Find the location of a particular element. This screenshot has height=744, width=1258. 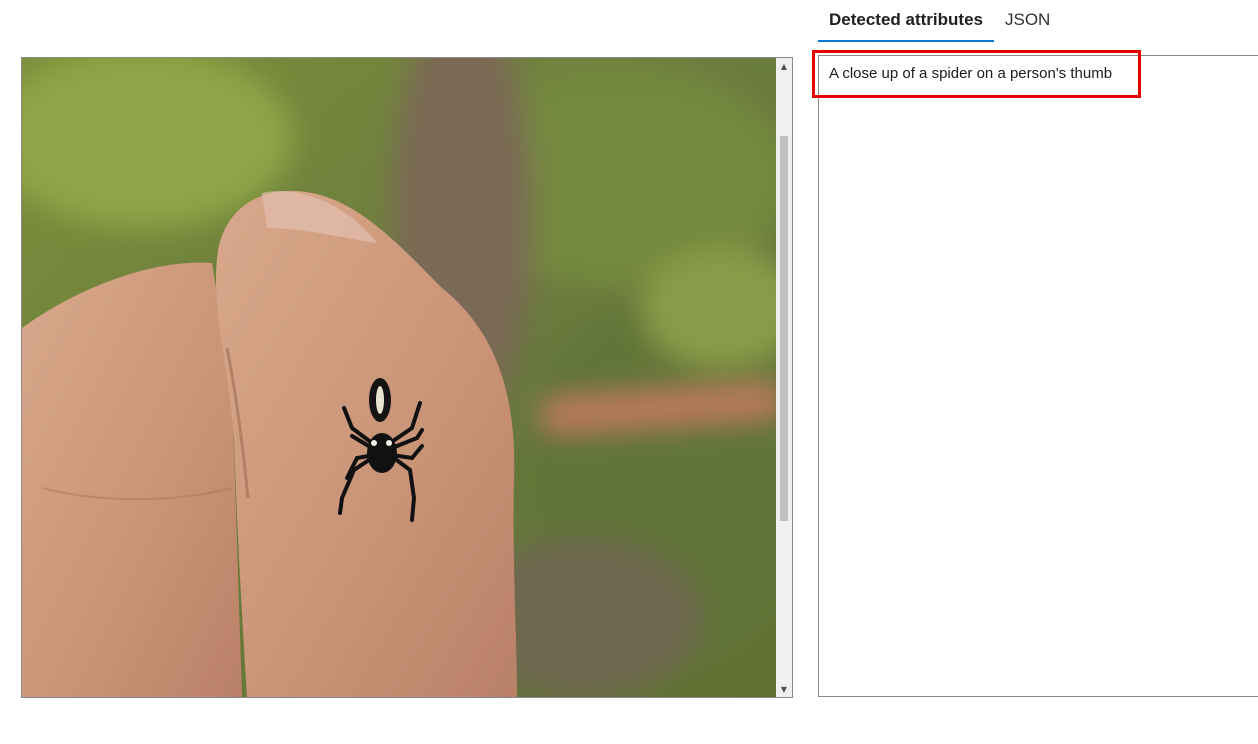

image-scrollbar: ▲ ▼ is located at coordinates (784, 377).